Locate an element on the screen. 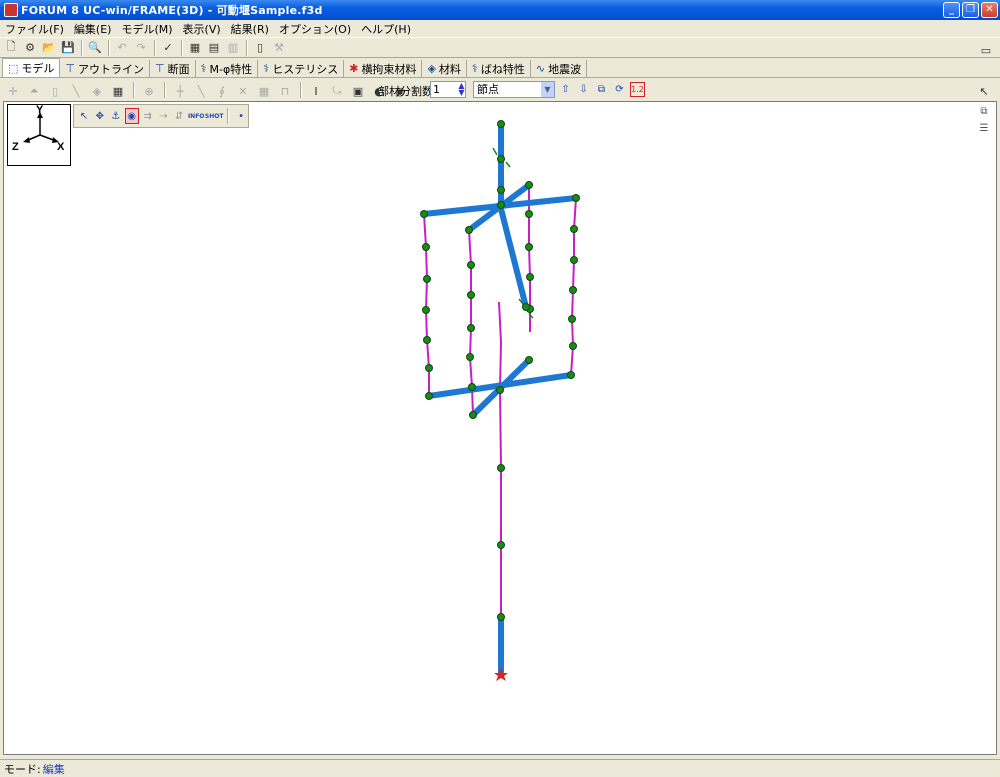 The image size is (1000, 777). refresh-icon: ⟳ is located at coordinates (619, 89).